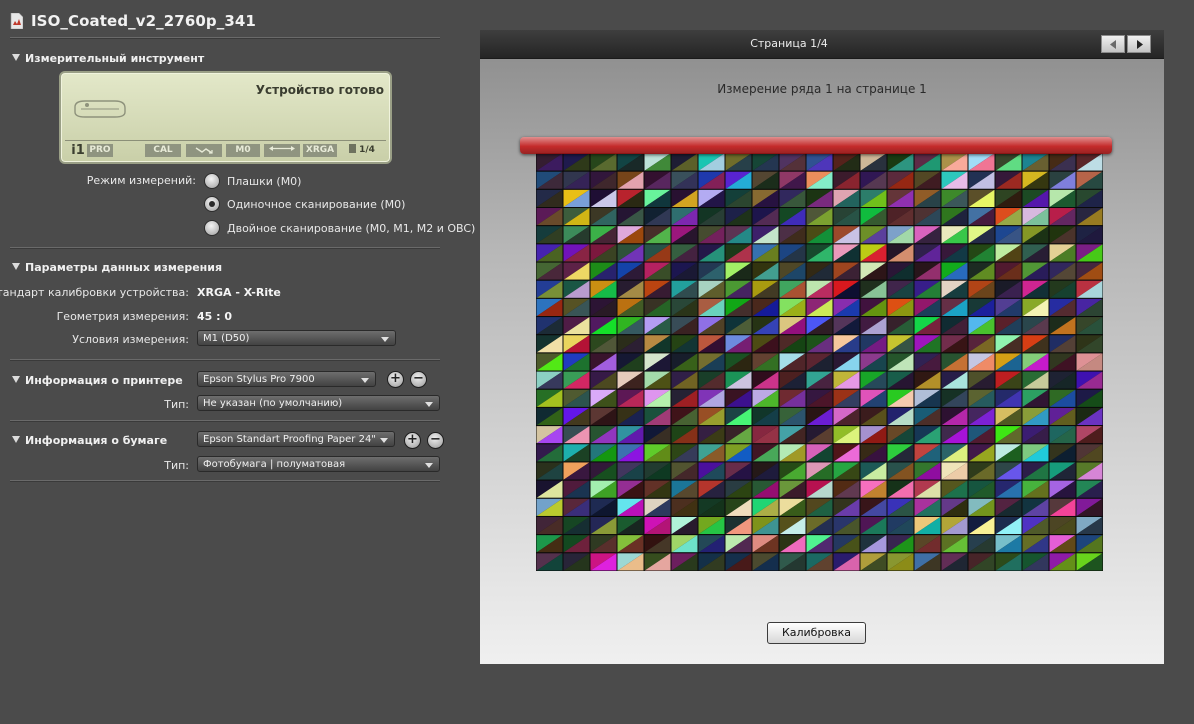 The height and width of the screenshot is (724, 1194). Describe the element at coordinates (816, 145) in the screenshot. I see `scan-row-indicator` at that location.